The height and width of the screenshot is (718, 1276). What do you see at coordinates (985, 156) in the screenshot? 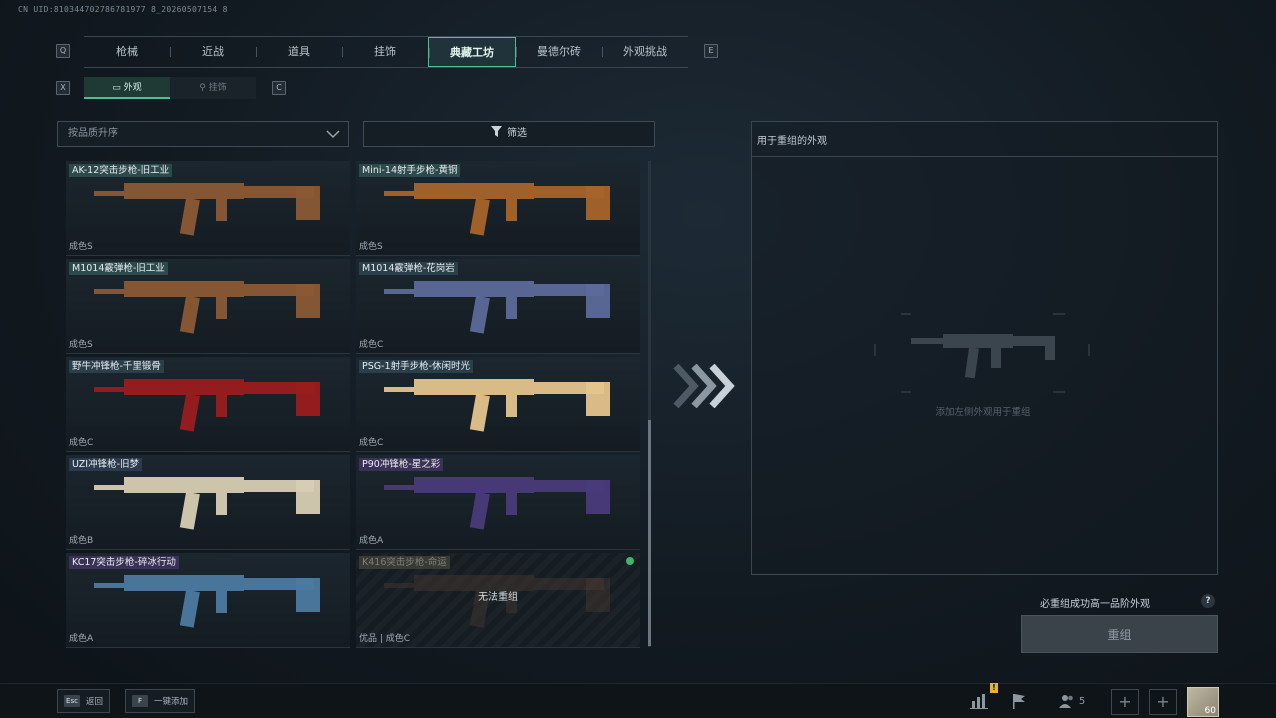
I see `divider` at bounding box center [985, 156].